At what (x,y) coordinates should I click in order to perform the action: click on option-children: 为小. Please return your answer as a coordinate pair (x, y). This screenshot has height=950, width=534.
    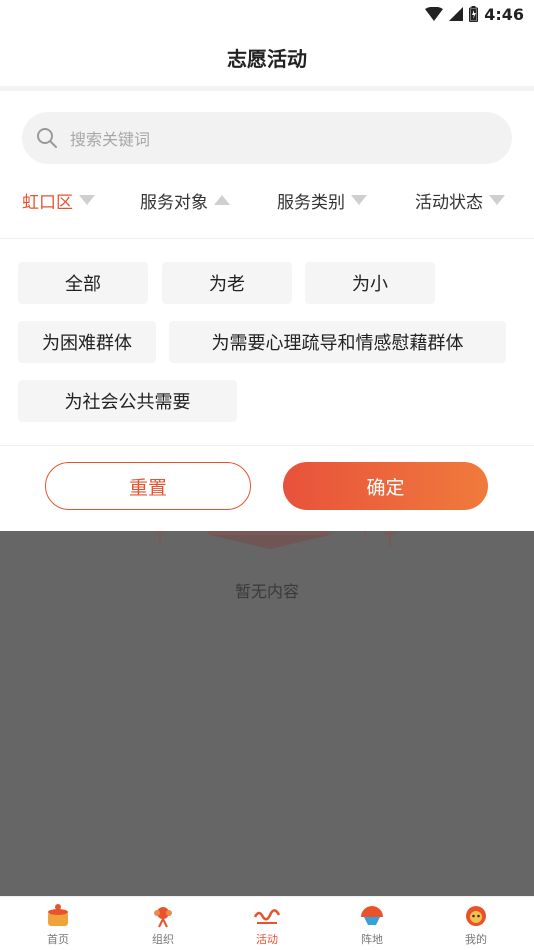
    Looking at the image, I should click on (370, 283).